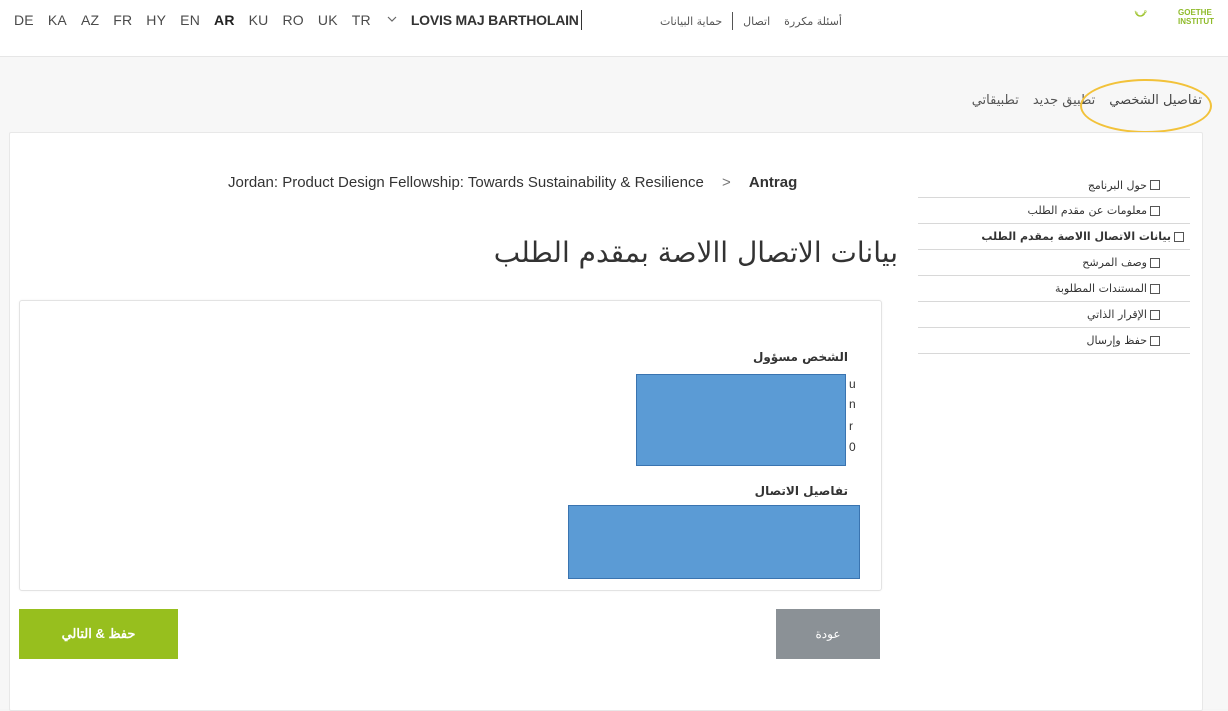 This screenshot has width=1228, height=711. Describe the element at coordinates (1087, 210) in the screenshot. I see `step-label: معلومات عن مقدم الطلب` at that location.